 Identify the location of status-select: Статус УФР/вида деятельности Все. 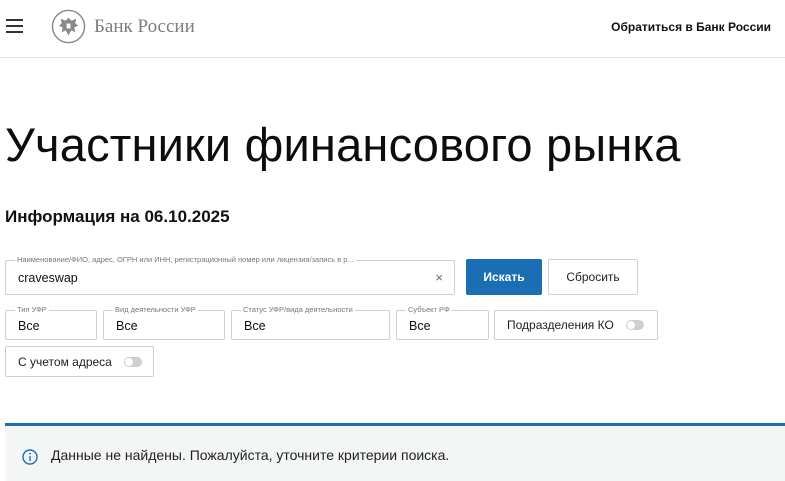
(310, 322).